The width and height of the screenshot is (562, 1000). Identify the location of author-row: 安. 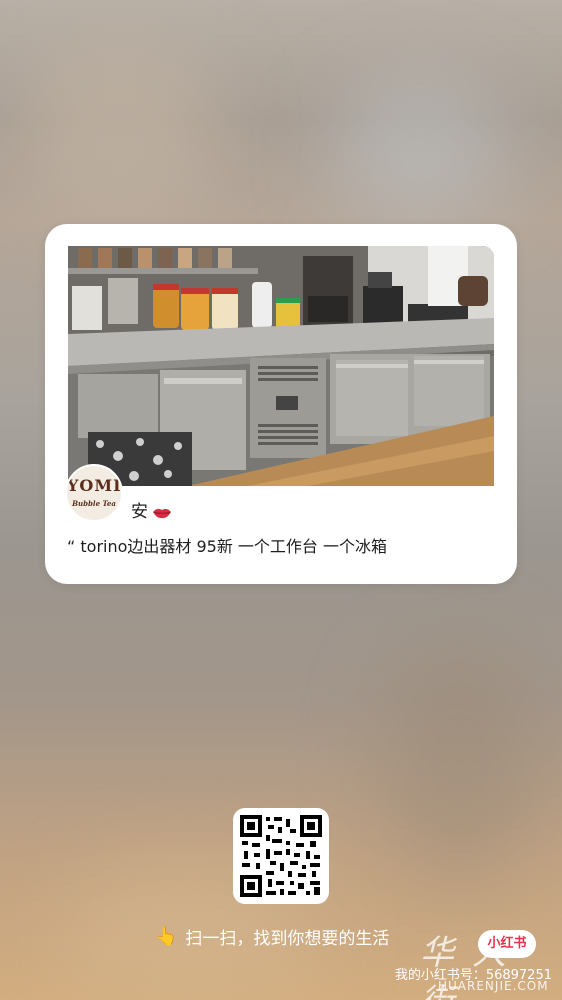
(151, 509).